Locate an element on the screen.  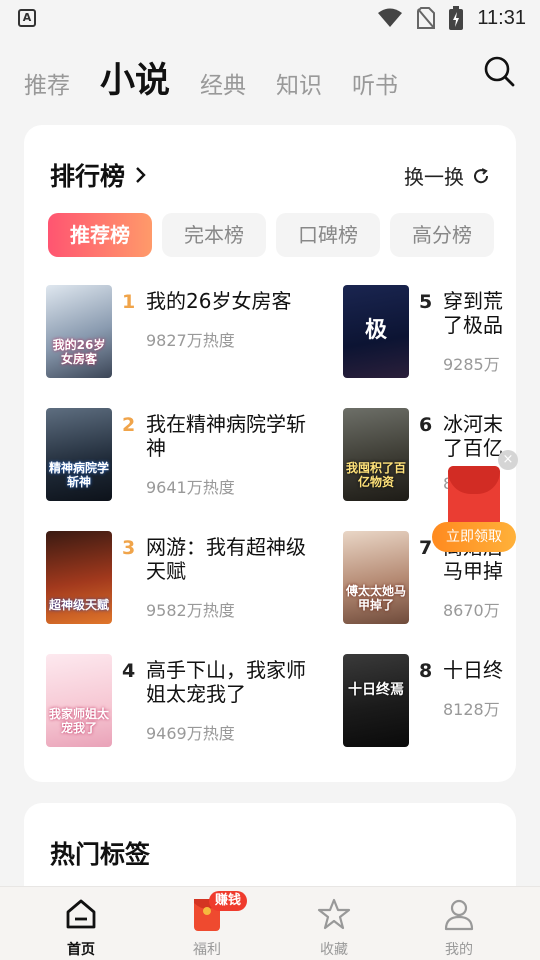
book-cover: 超神级天赋 is located at coordinates (79, 577).